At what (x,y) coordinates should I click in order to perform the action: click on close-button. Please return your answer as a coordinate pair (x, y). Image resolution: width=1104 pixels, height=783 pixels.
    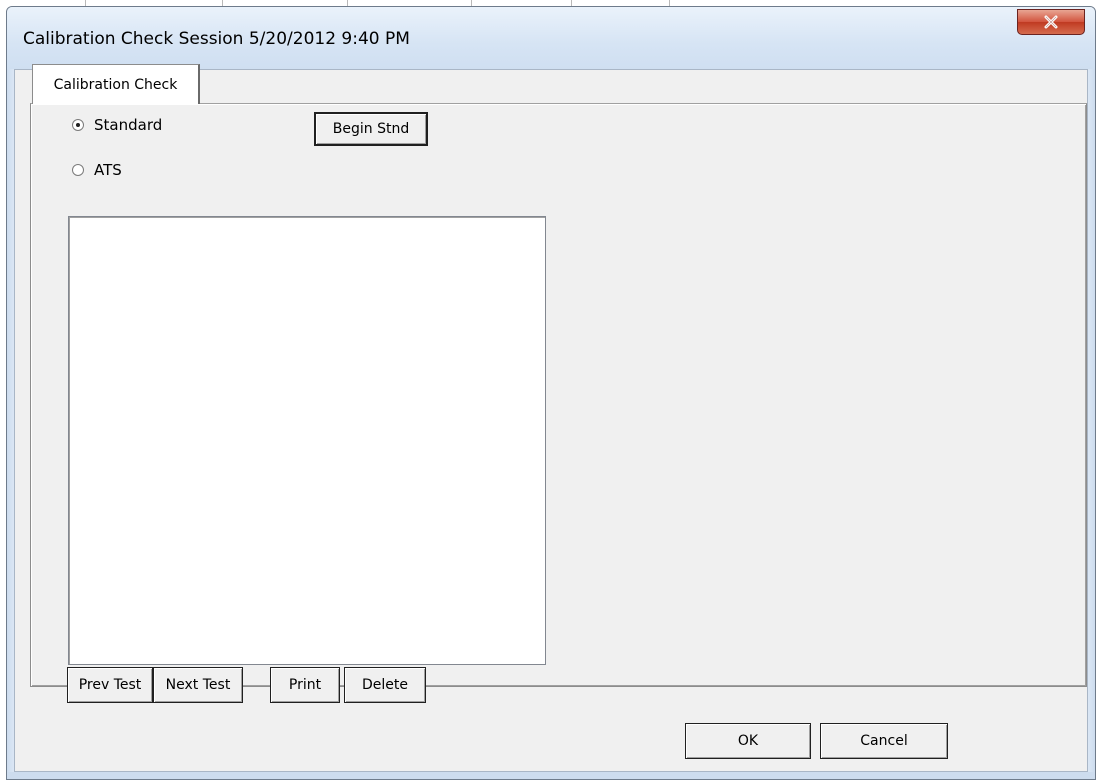
    Looking at the image, I should click on (1051, 22).